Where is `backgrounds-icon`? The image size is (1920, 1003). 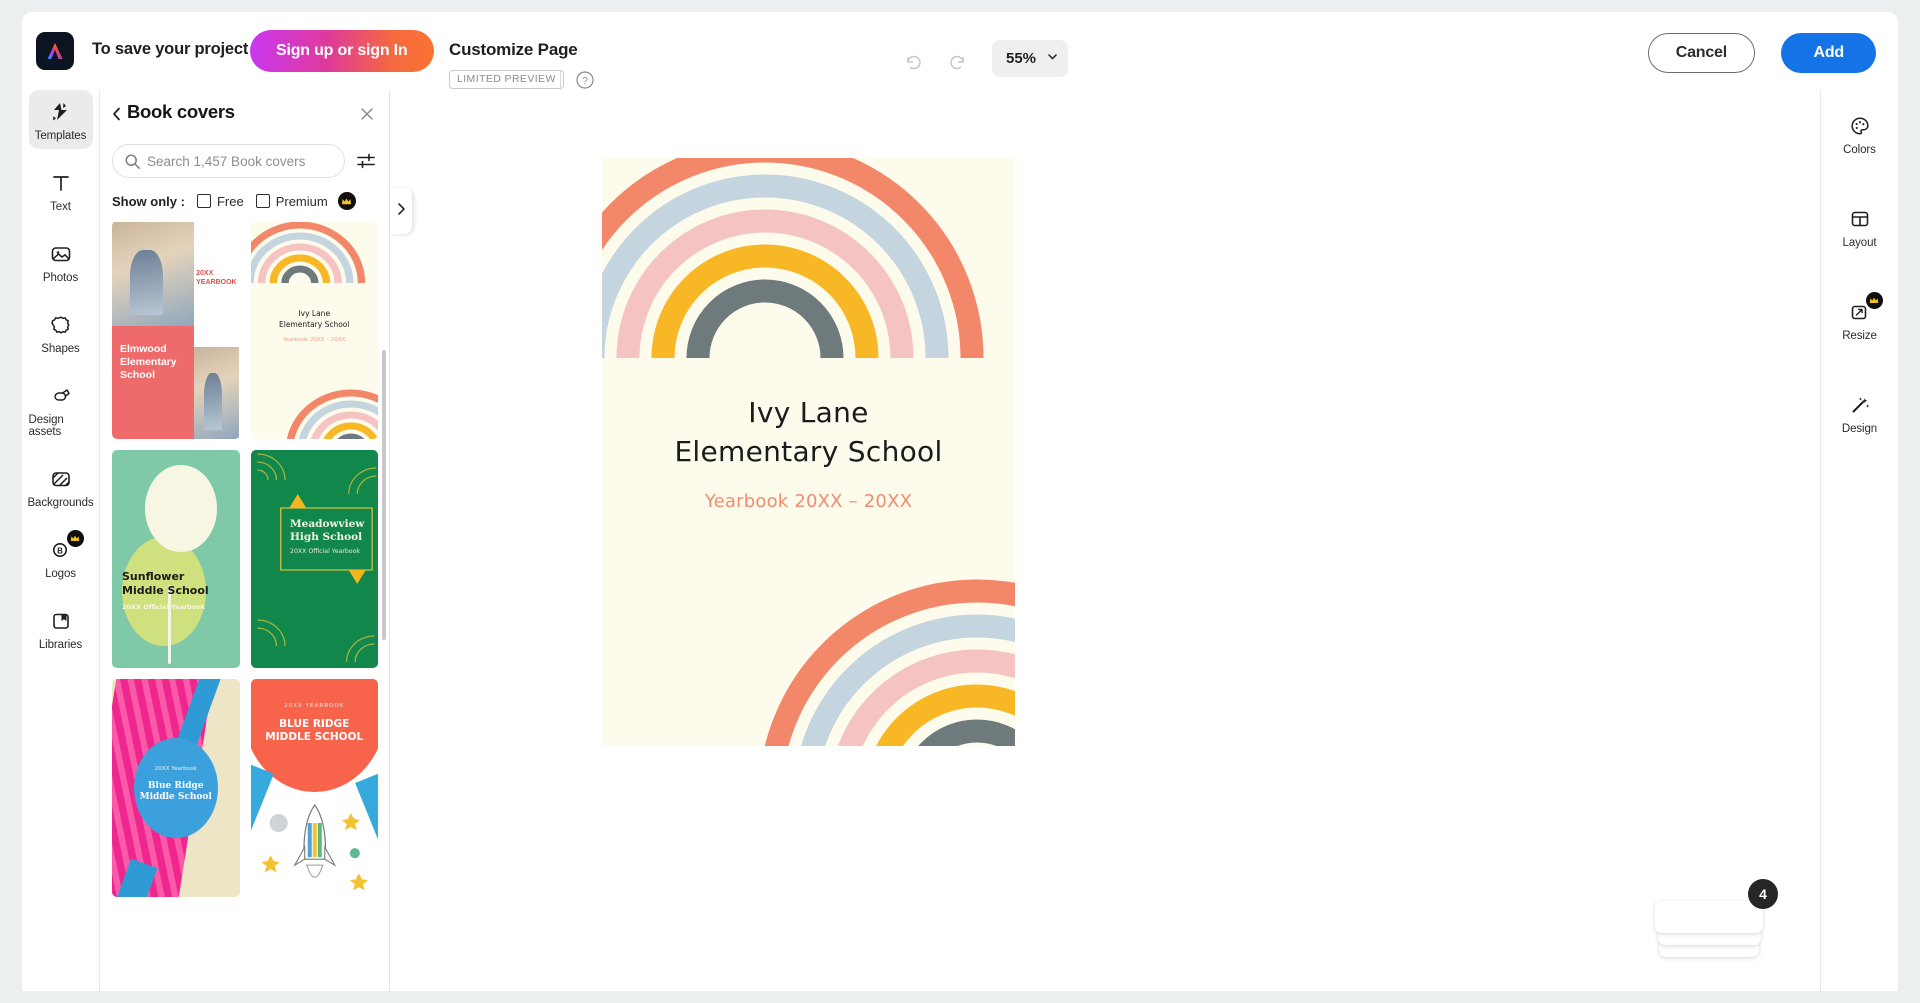 backgrounds-icon is located at coordinates (61, 479).